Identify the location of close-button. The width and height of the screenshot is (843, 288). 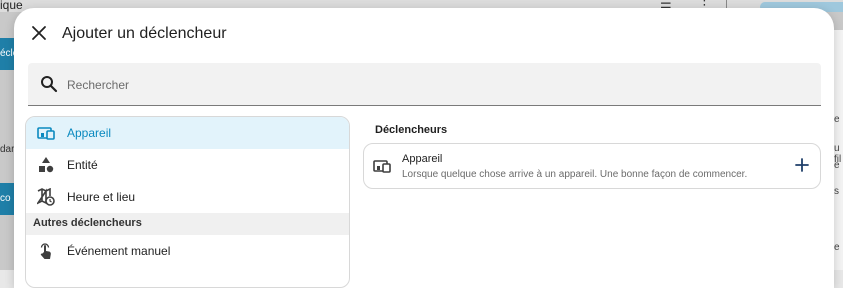
(39, 33).